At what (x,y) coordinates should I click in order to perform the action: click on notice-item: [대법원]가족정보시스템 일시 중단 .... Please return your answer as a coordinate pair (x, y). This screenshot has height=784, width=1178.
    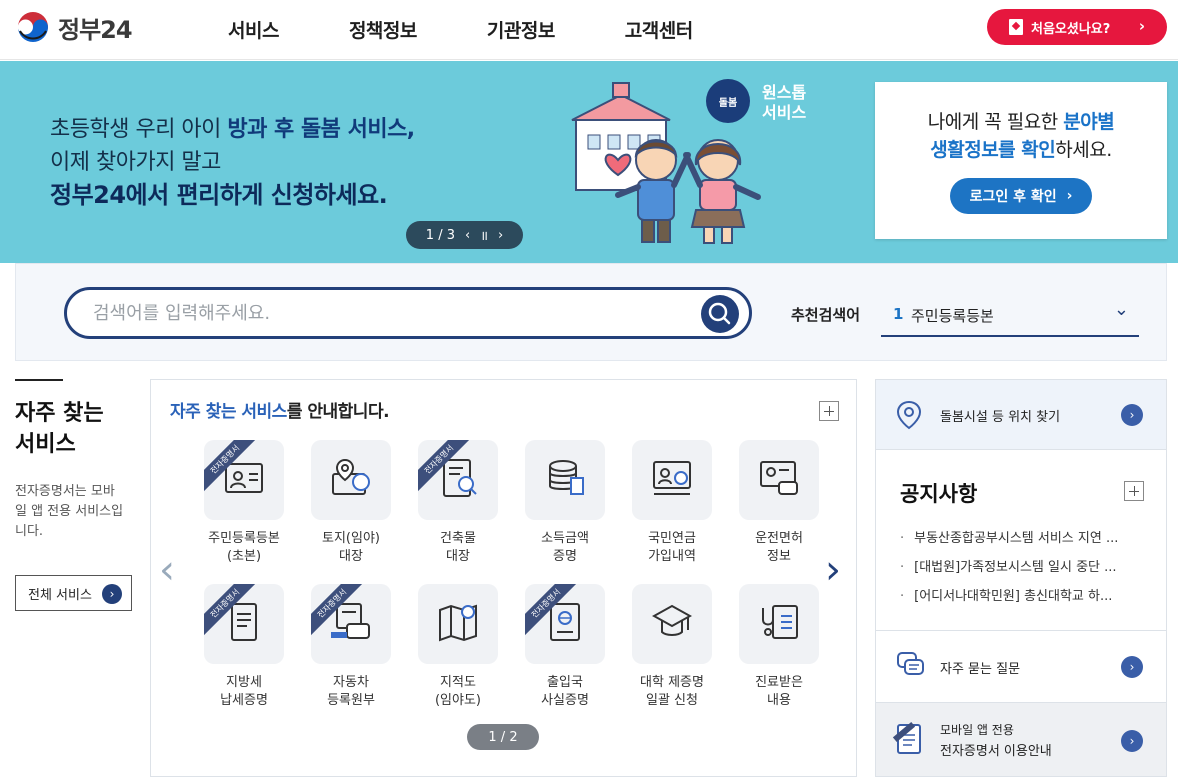
    Looking at the image, I should click on (1025, 567).